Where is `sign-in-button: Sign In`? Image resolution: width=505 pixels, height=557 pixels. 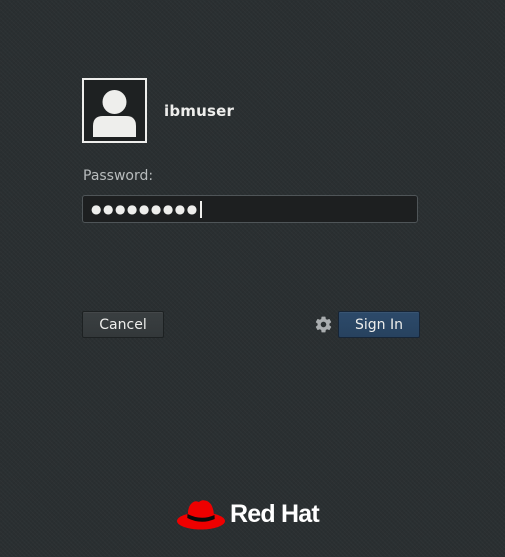 sign-in-button: Sign In is located at coordinates (379, 324).